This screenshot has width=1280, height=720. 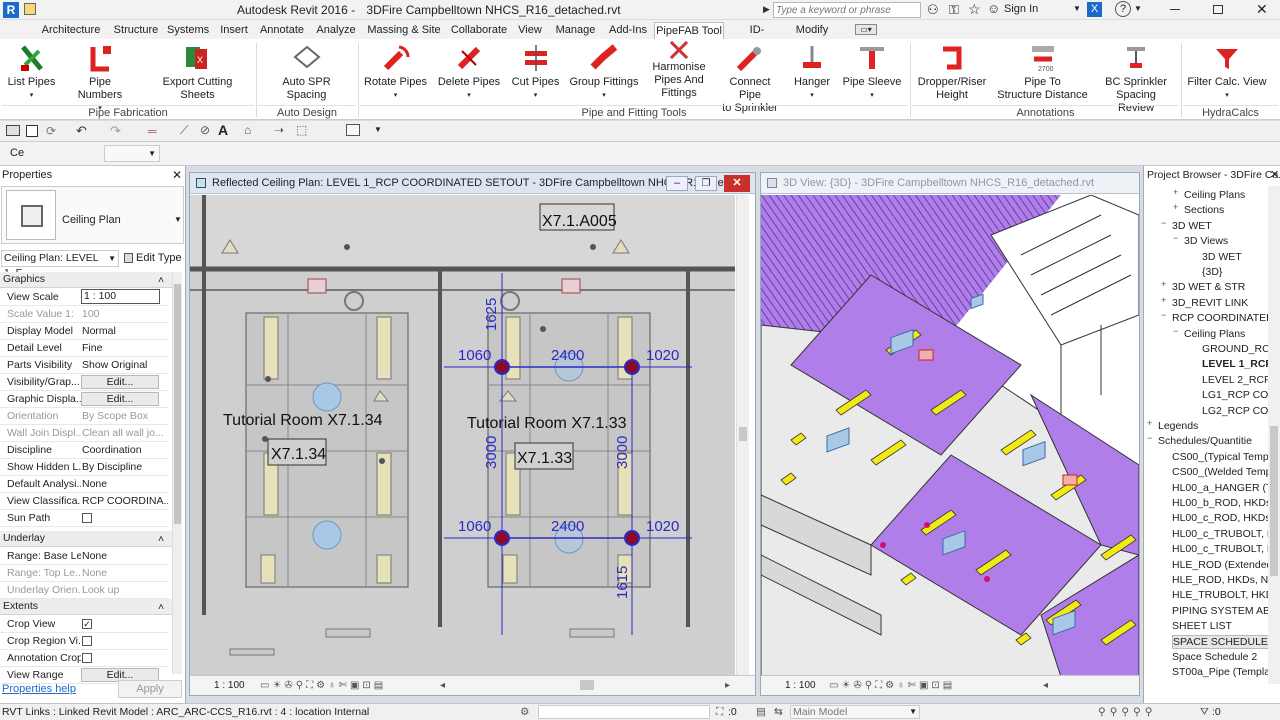 What do you see at coordinates (87, 624) in the screenshot?
I see `property-checkbox: ✓` at bounding box center [87, 624].